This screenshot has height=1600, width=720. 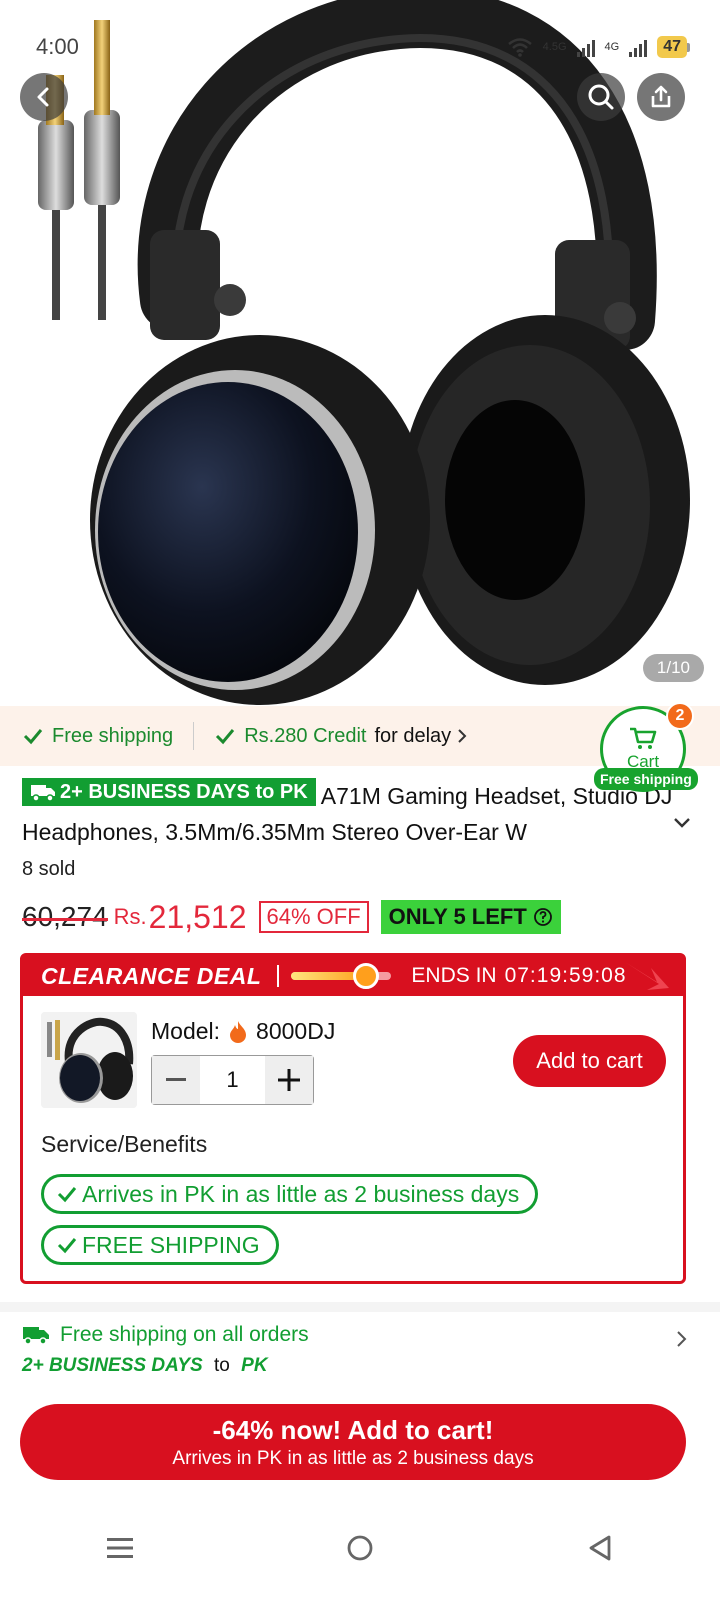 I want to click on share-icon, so click(x=661, y=96).